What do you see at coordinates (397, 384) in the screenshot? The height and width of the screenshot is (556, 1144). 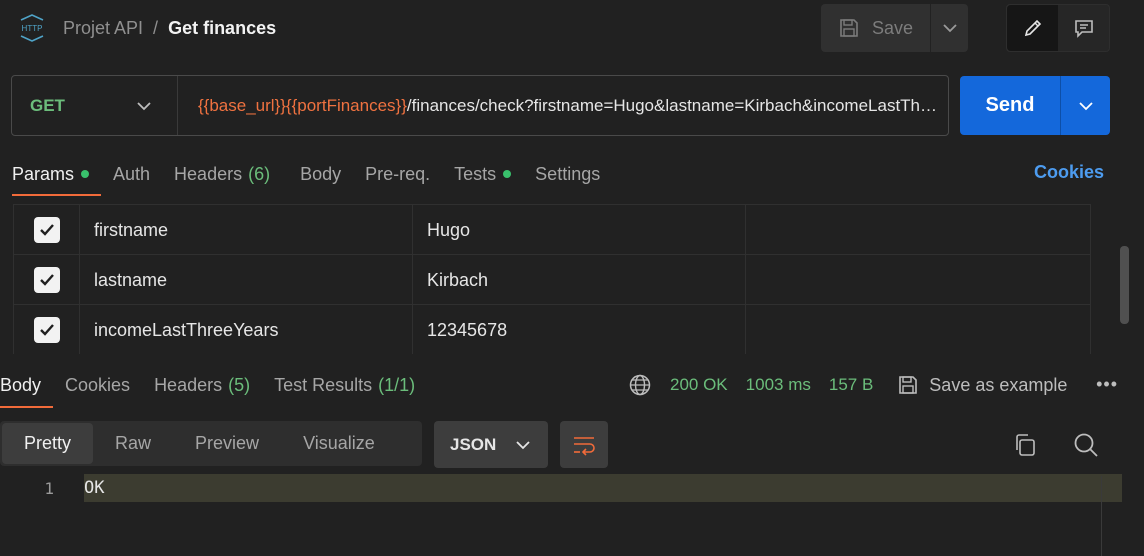 I see `tab-count: (1/1)` at bounding box center [397, 384].